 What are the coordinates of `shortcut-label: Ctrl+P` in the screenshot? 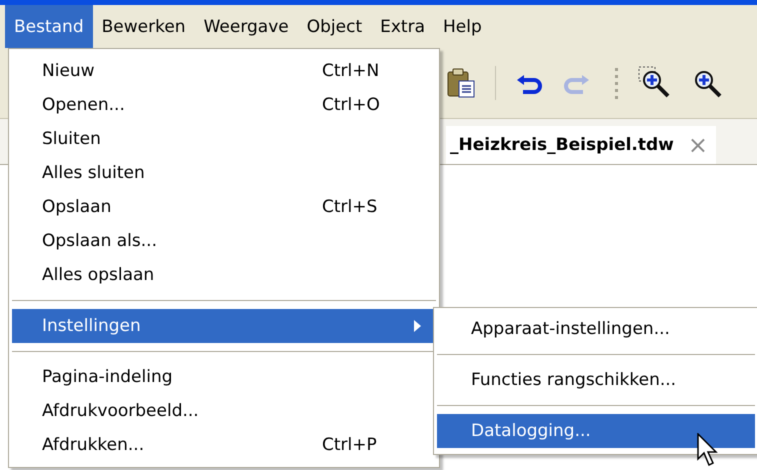 It's located at (350, 445).